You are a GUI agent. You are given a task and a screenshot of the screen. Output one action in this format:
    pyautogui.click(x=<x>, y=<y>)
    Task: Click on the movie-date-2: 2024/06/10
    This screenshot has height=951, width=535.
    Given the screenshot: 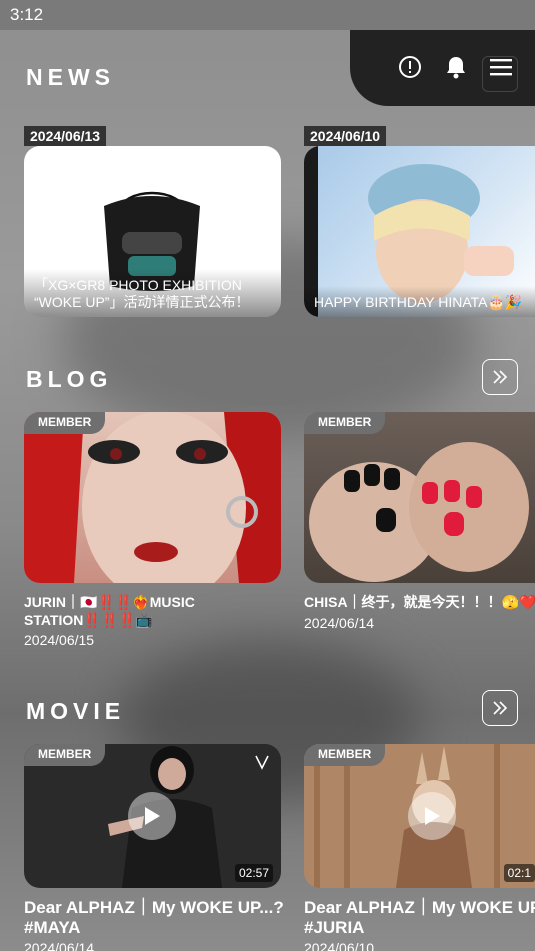 What is the action you would take?
    pyautogui.click(x=339, y=945)
    